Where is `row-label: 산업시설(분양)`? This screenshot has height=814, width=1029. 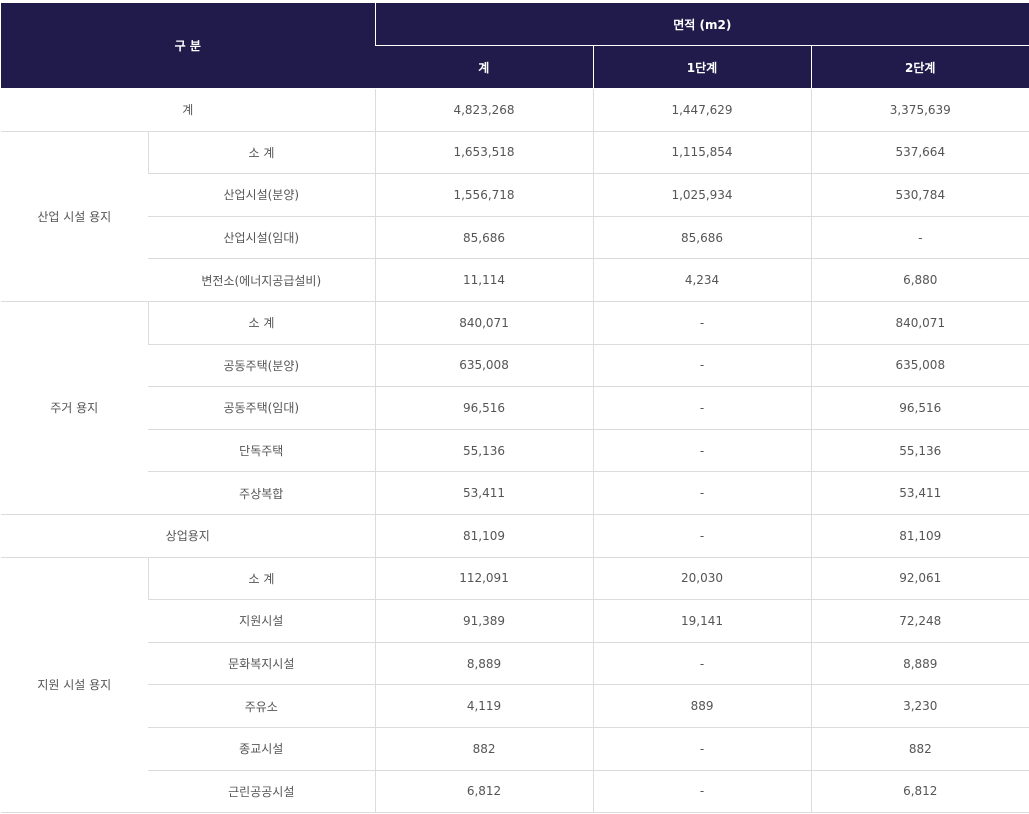 row-label: 산업시설(분양) is located at coordinates (262, 195).